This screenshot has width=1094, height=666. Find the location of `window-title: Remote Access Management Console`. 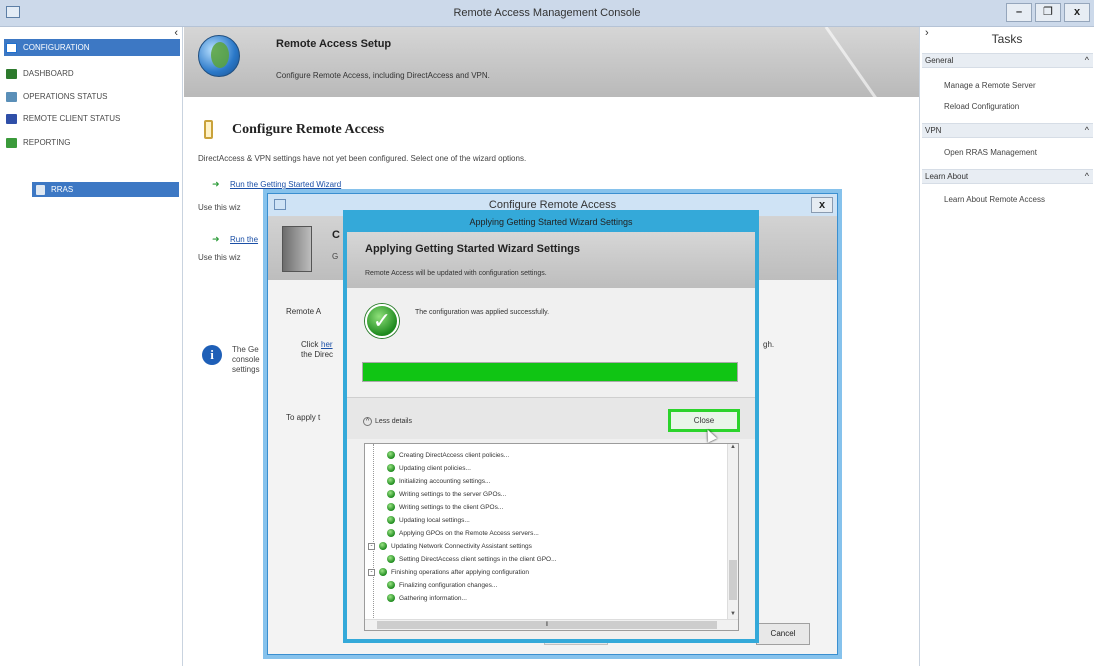

window-title: Remote Access Management Console is located at coordinates (547, 13).